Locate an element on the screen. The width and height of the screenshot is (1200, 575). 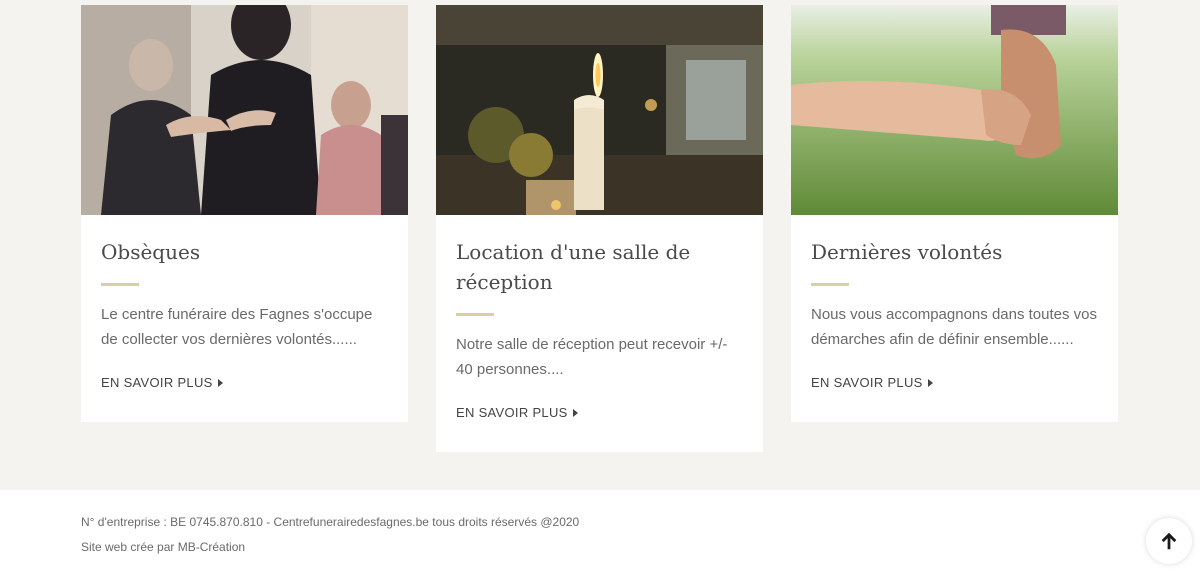
card-title: Location d'une salle de réception is located at coordinates (573, 267).